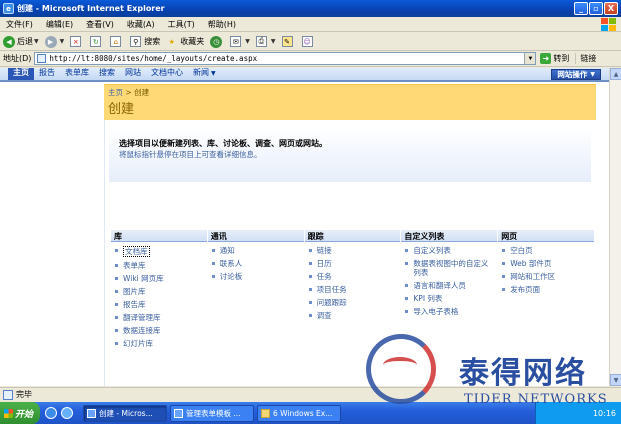 Image resolution: width=621 pixels, height=424 pixels. What do you see at coordinates (354, 302) in the screenshot?
I see `create-item-issue-tracking: 问题跟踪` at bounding box center [354, 302].